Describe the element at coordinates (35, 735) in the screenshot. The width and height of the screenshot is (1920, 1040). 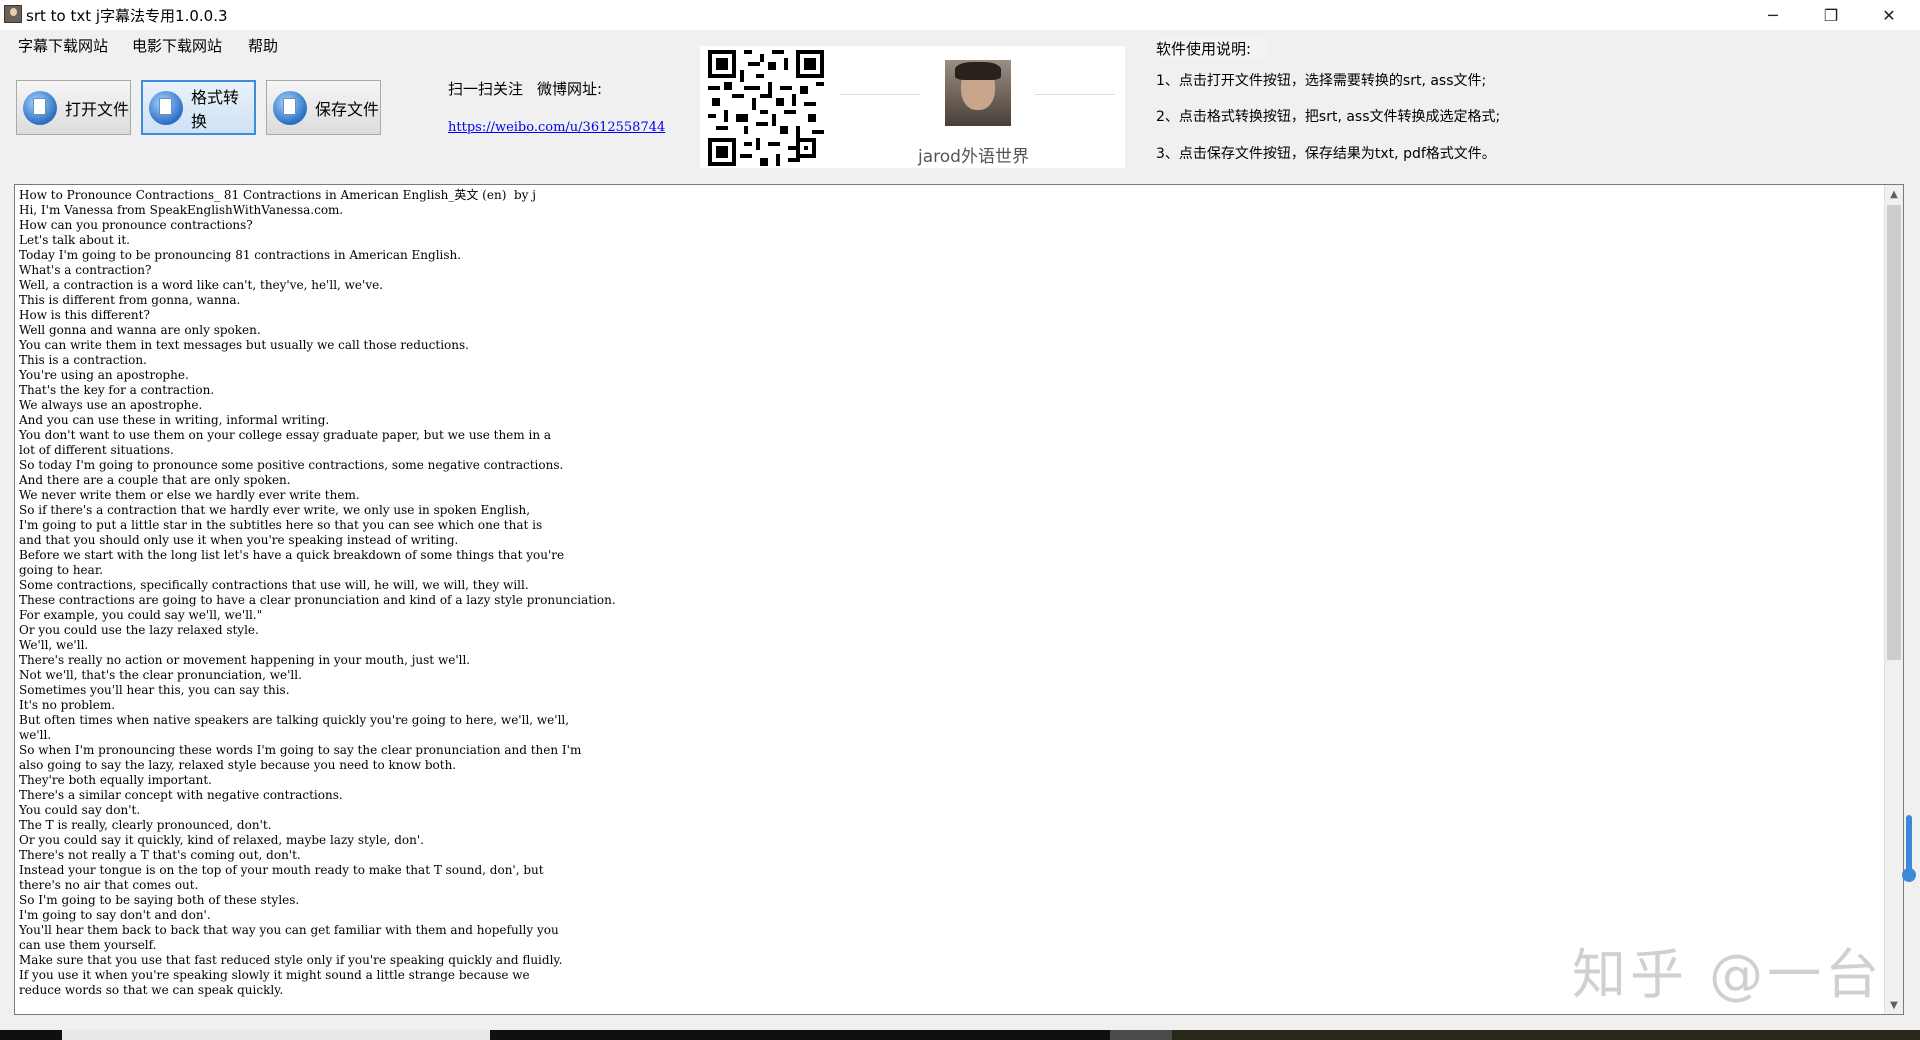
I see `text-line: we'll.` at that location.